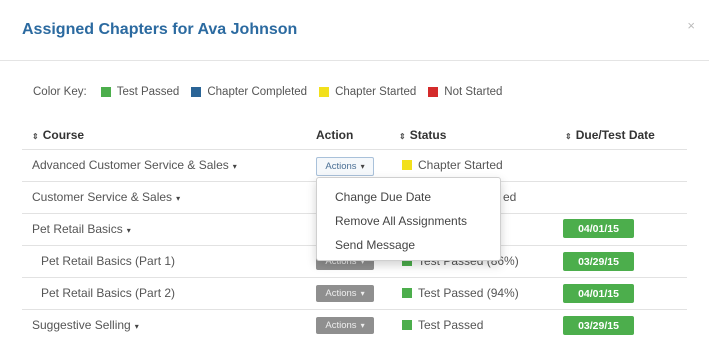 The height and width of the screenshot is (339, 709). I want to click on menu-item-remove-all-assignments: Remove All Assignments, so click(401, 221).